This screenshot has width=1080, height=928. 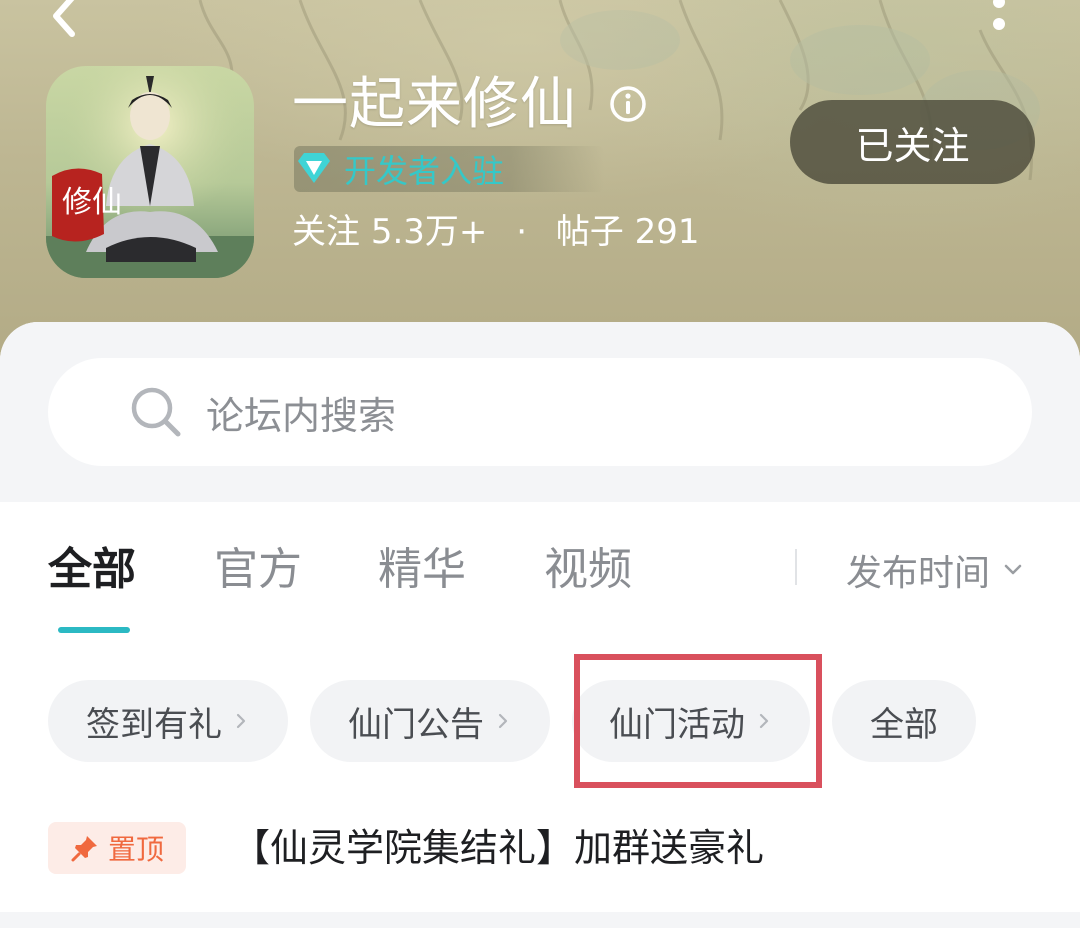 I want to click on chip-sect-activity: 仙门活动, so click(x=691, y=721).